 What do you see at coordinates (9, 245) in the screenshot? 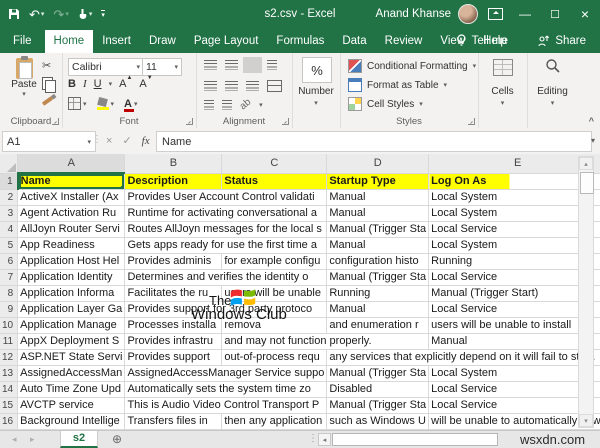
I see `row-header-5: 5` at bounding box center [9, 245].